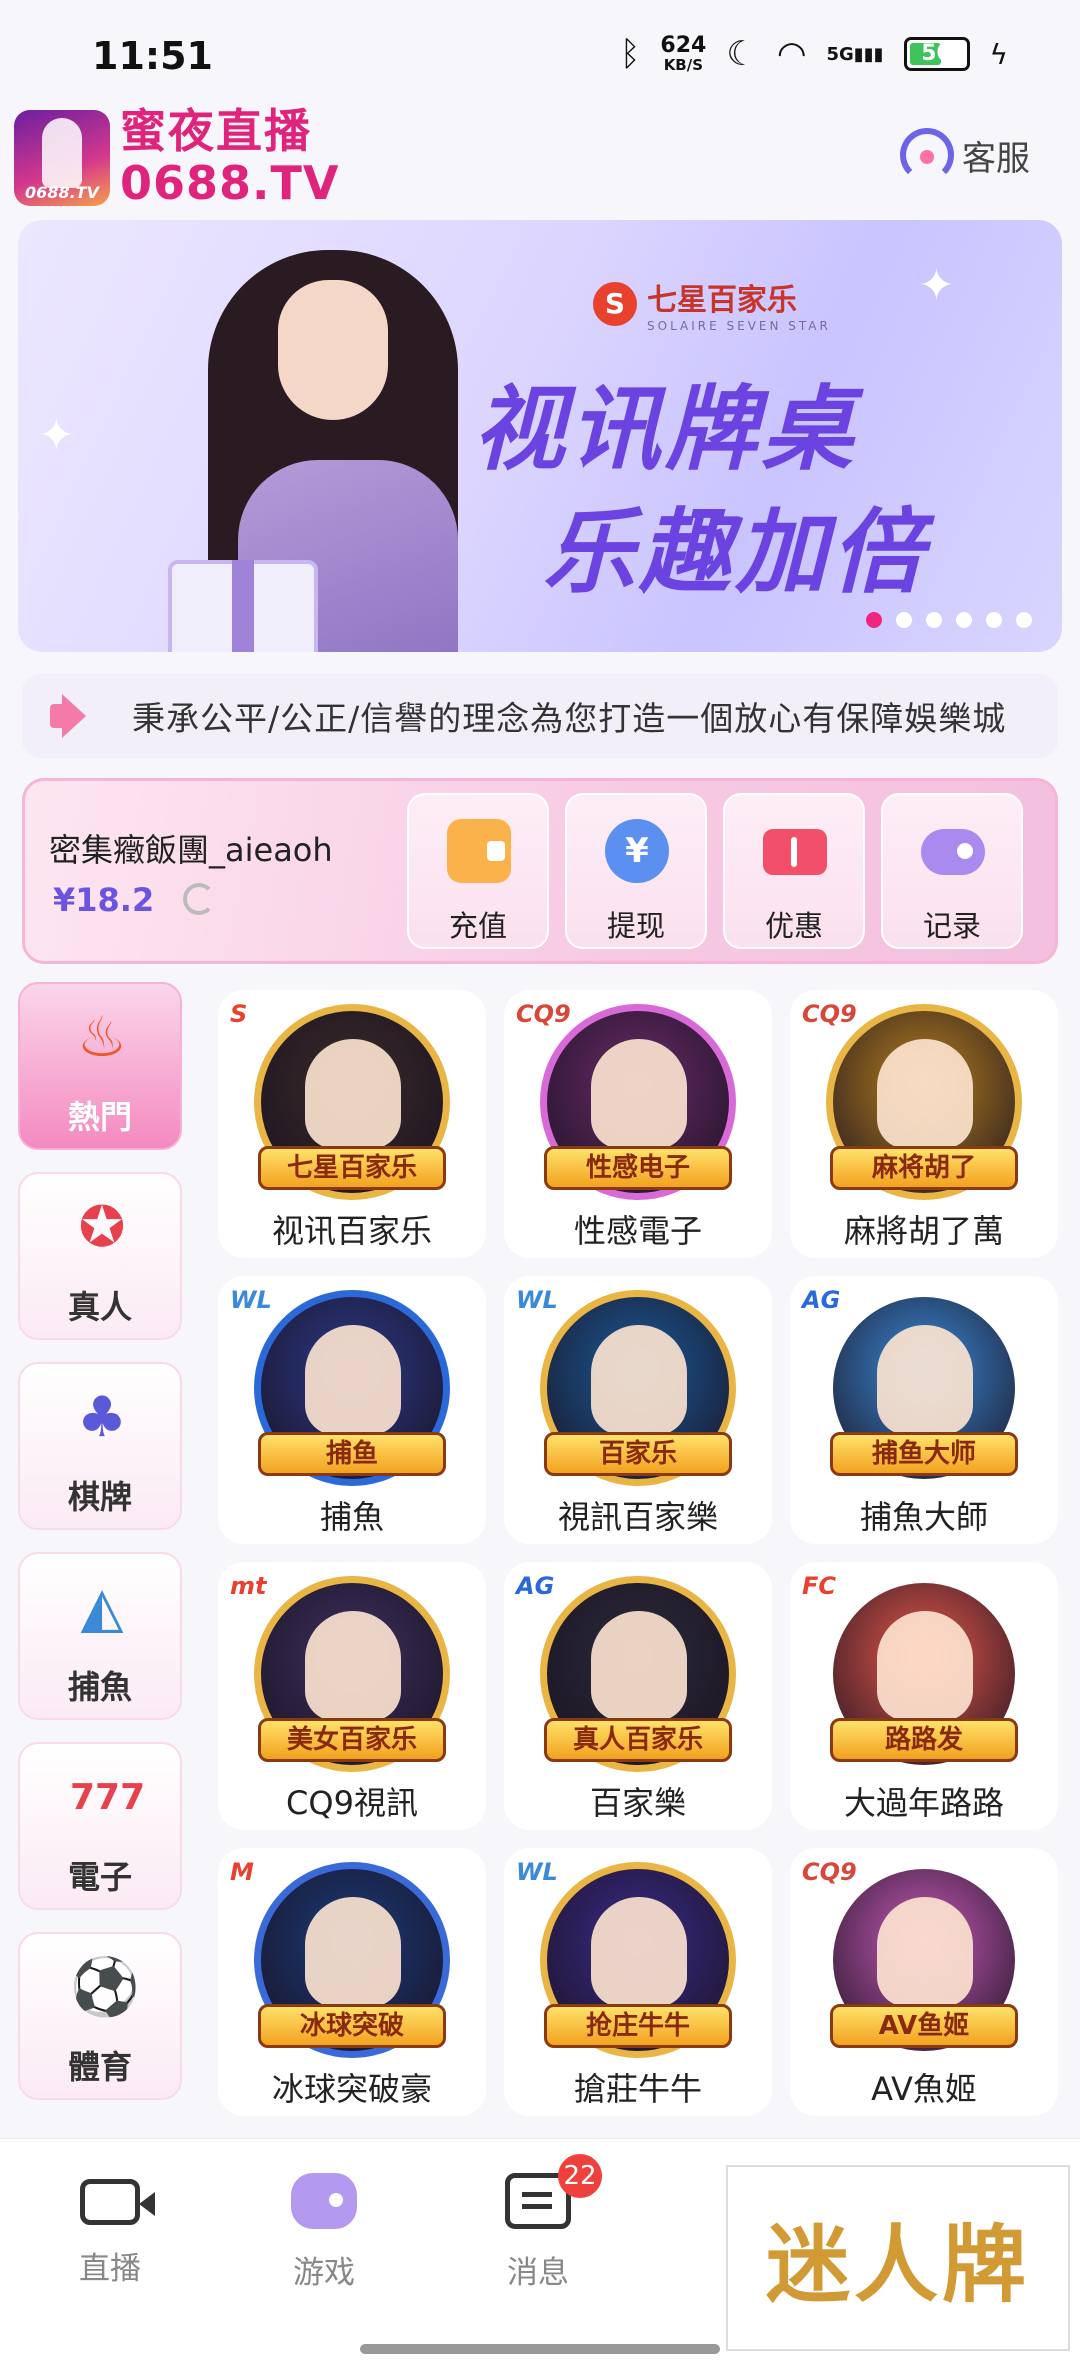 This screenshot has height=2374, width=1080. I want to click on game-label: AV魚姬, so click(924, 2089).